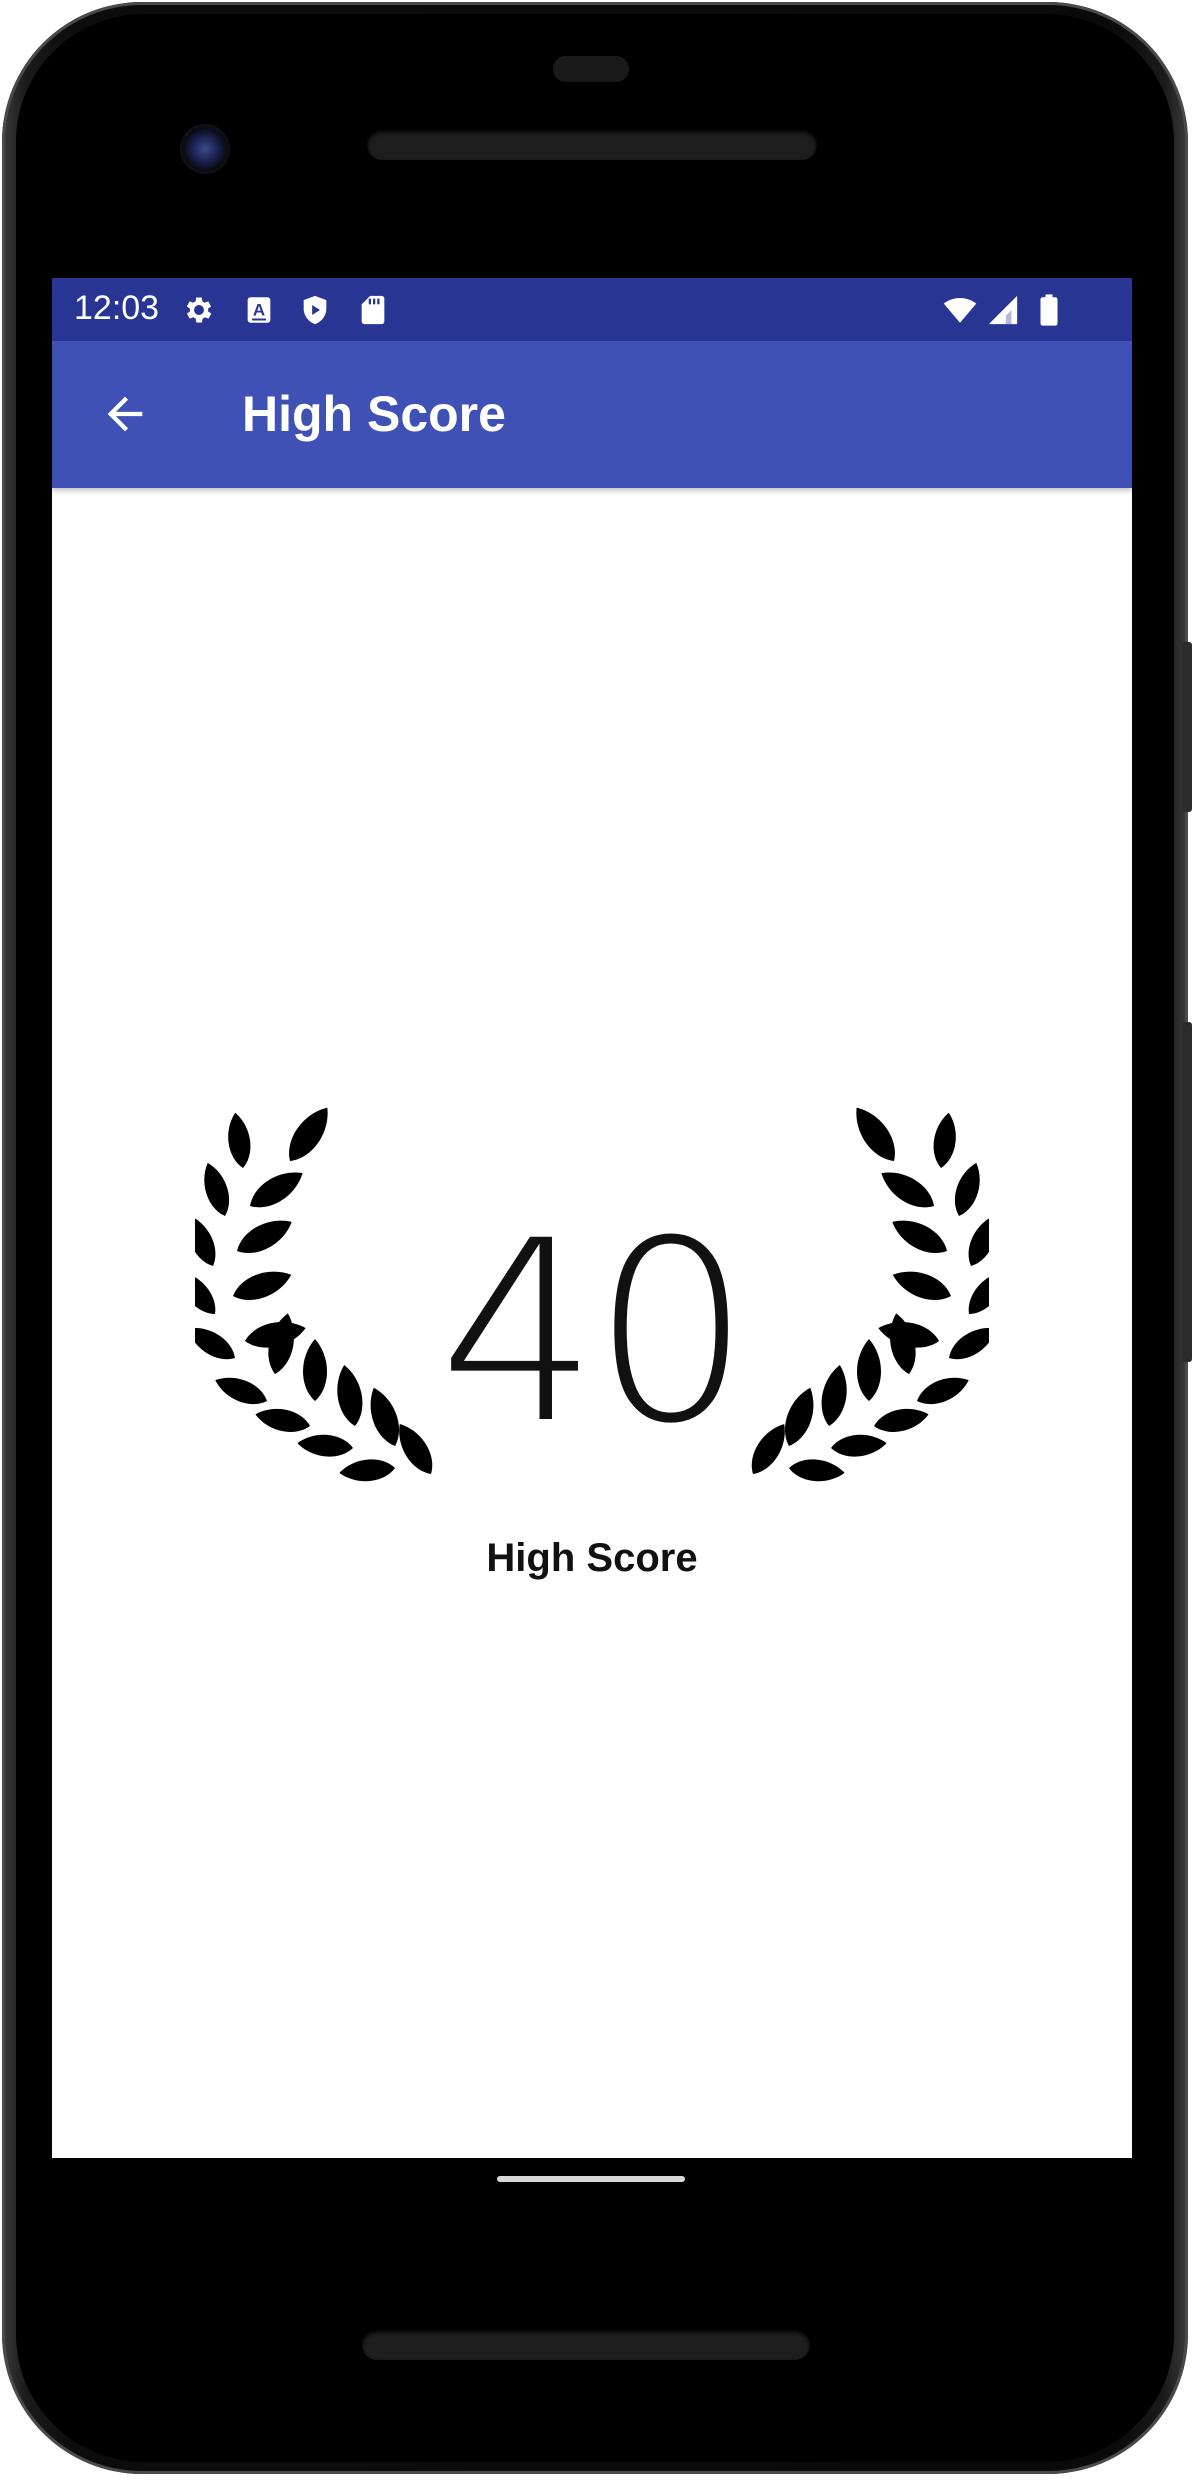 This screenshot has height=2480, width=1194. Describe the element at coordinates (592, 309) in the screenshot. I see `status-bar: 12:03 A` at that location.